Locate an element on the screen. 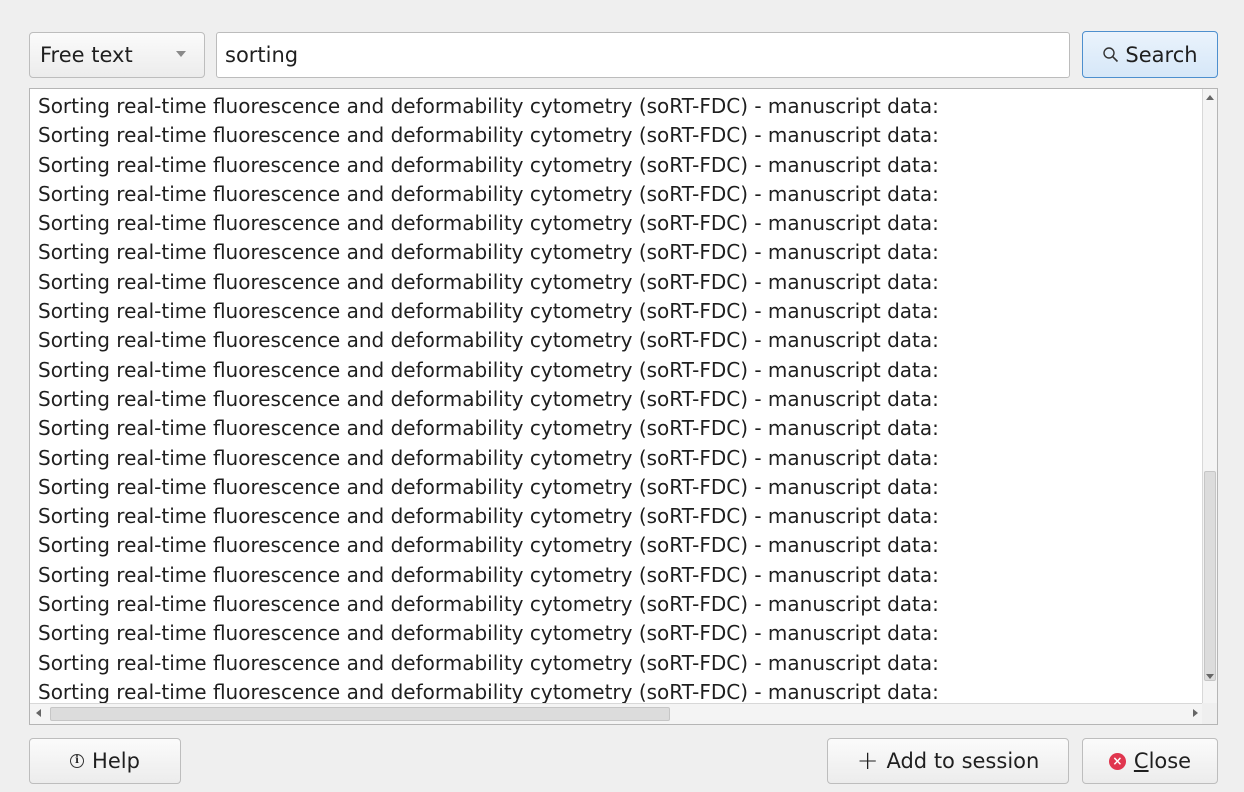 This screenshot has width=1244, height=792. search-mode-value: Free text is located at coordinates (86, 55).